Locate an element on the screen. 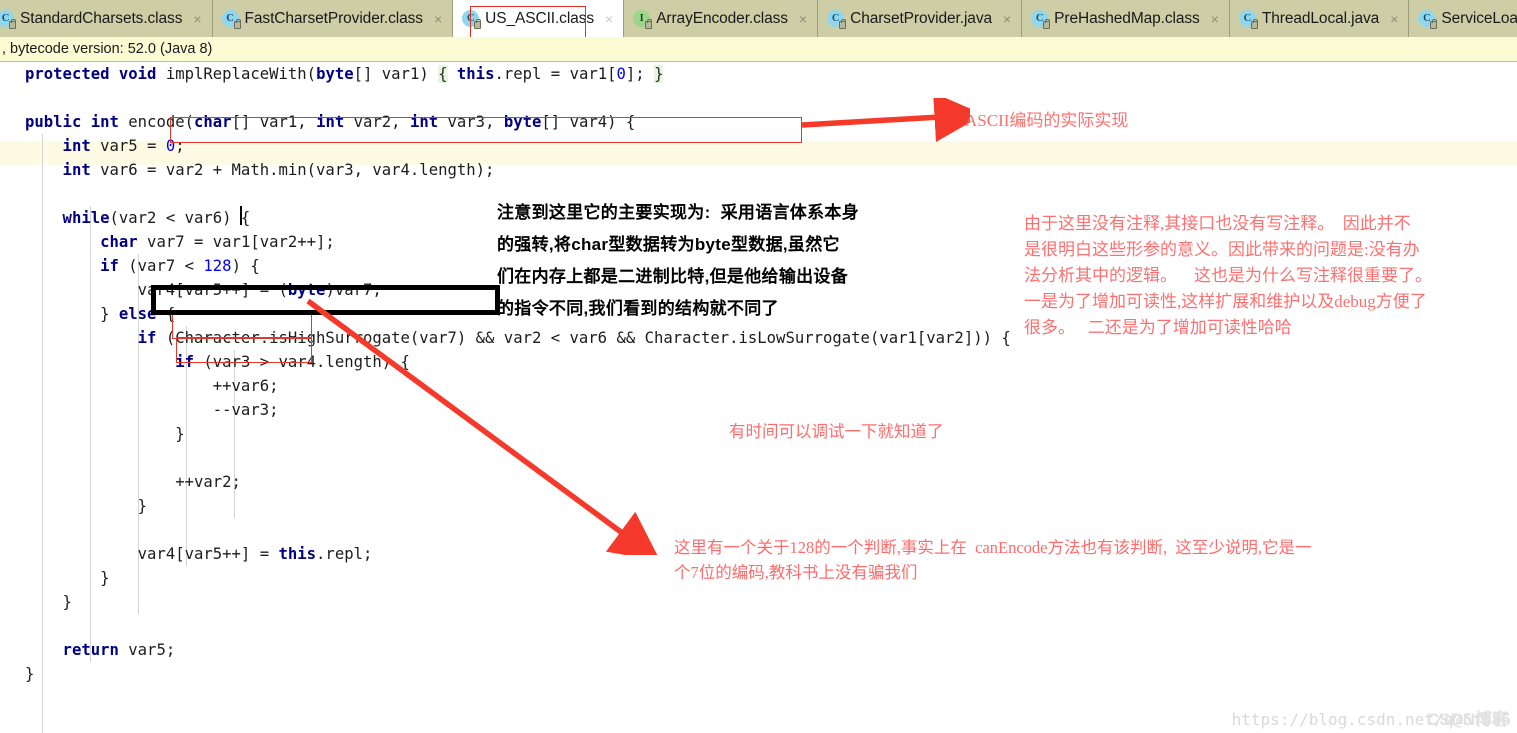  code-token: ++var6; is located at coordinates (152, 386).